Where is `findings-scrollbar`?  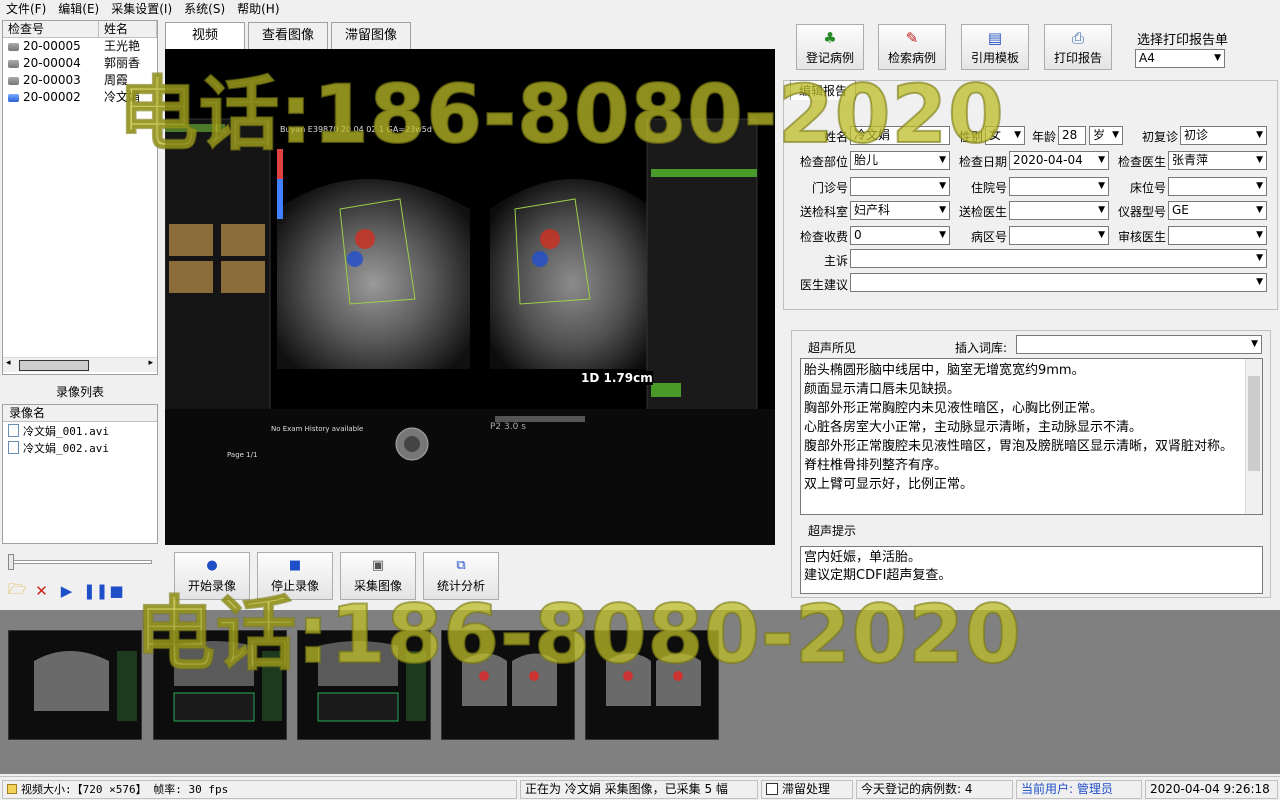
findings-scrollbar is located at coordinates (1253, 436).